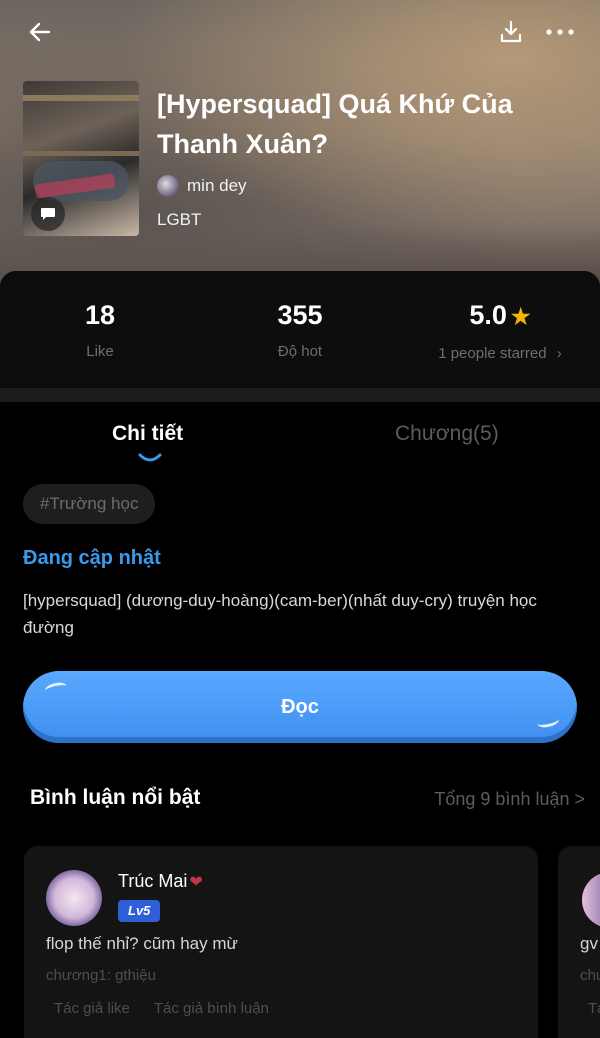  What do you see at coordinates (92, 1008) in the screenshot?
I see `author-like-badge: Tác giả like` at bounding box center [92, 1008].